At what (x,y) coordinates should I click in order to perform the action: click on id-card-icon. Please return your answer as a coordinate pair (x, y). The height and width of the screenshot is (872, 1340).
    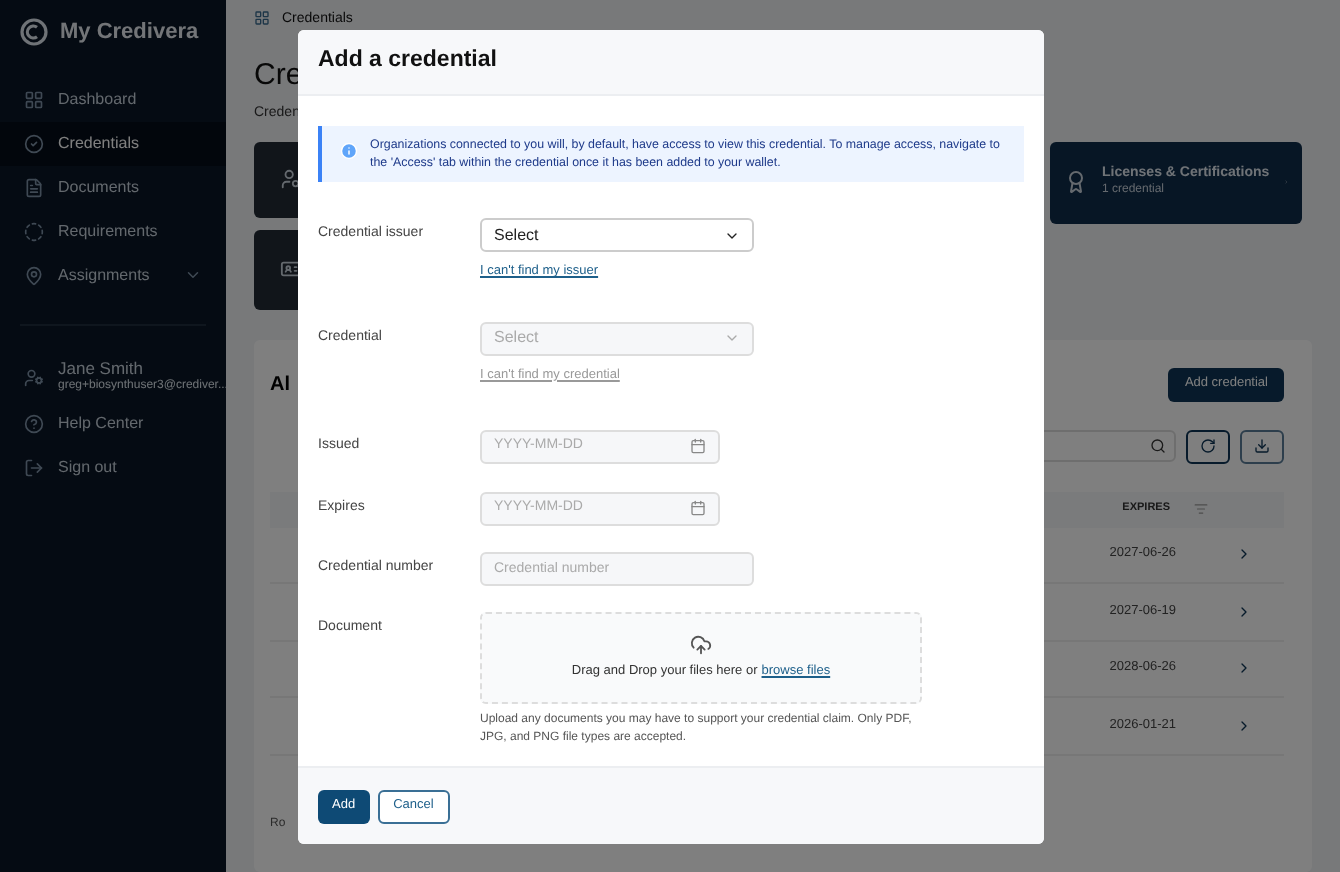
    Looking at the image, I should click on (290, 269).